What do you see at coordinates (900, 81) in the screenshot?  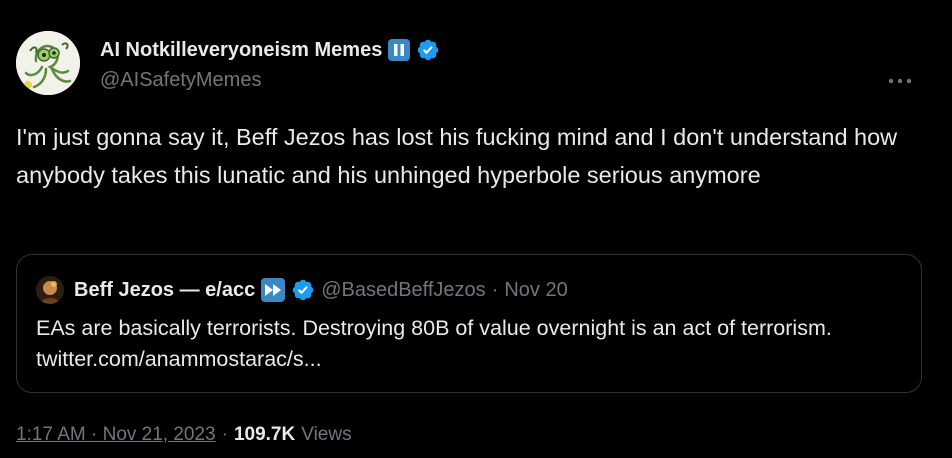 I see `more-options-icon` at bounding box center [900, 81].